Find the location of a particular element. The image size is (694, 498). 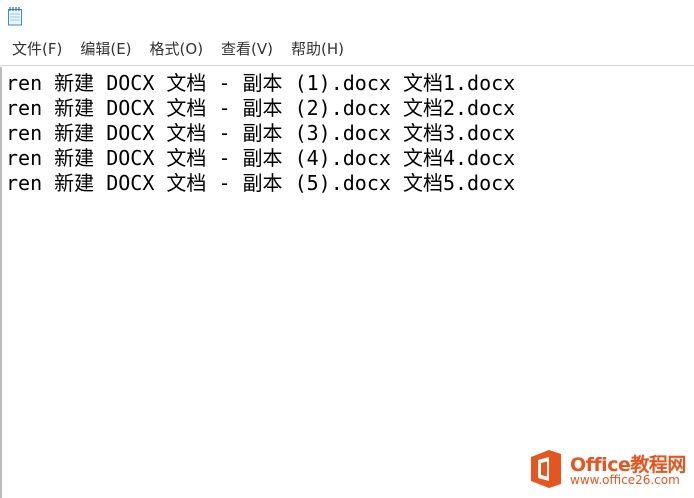

office-logo-icon is located at coordinates (546, 469).